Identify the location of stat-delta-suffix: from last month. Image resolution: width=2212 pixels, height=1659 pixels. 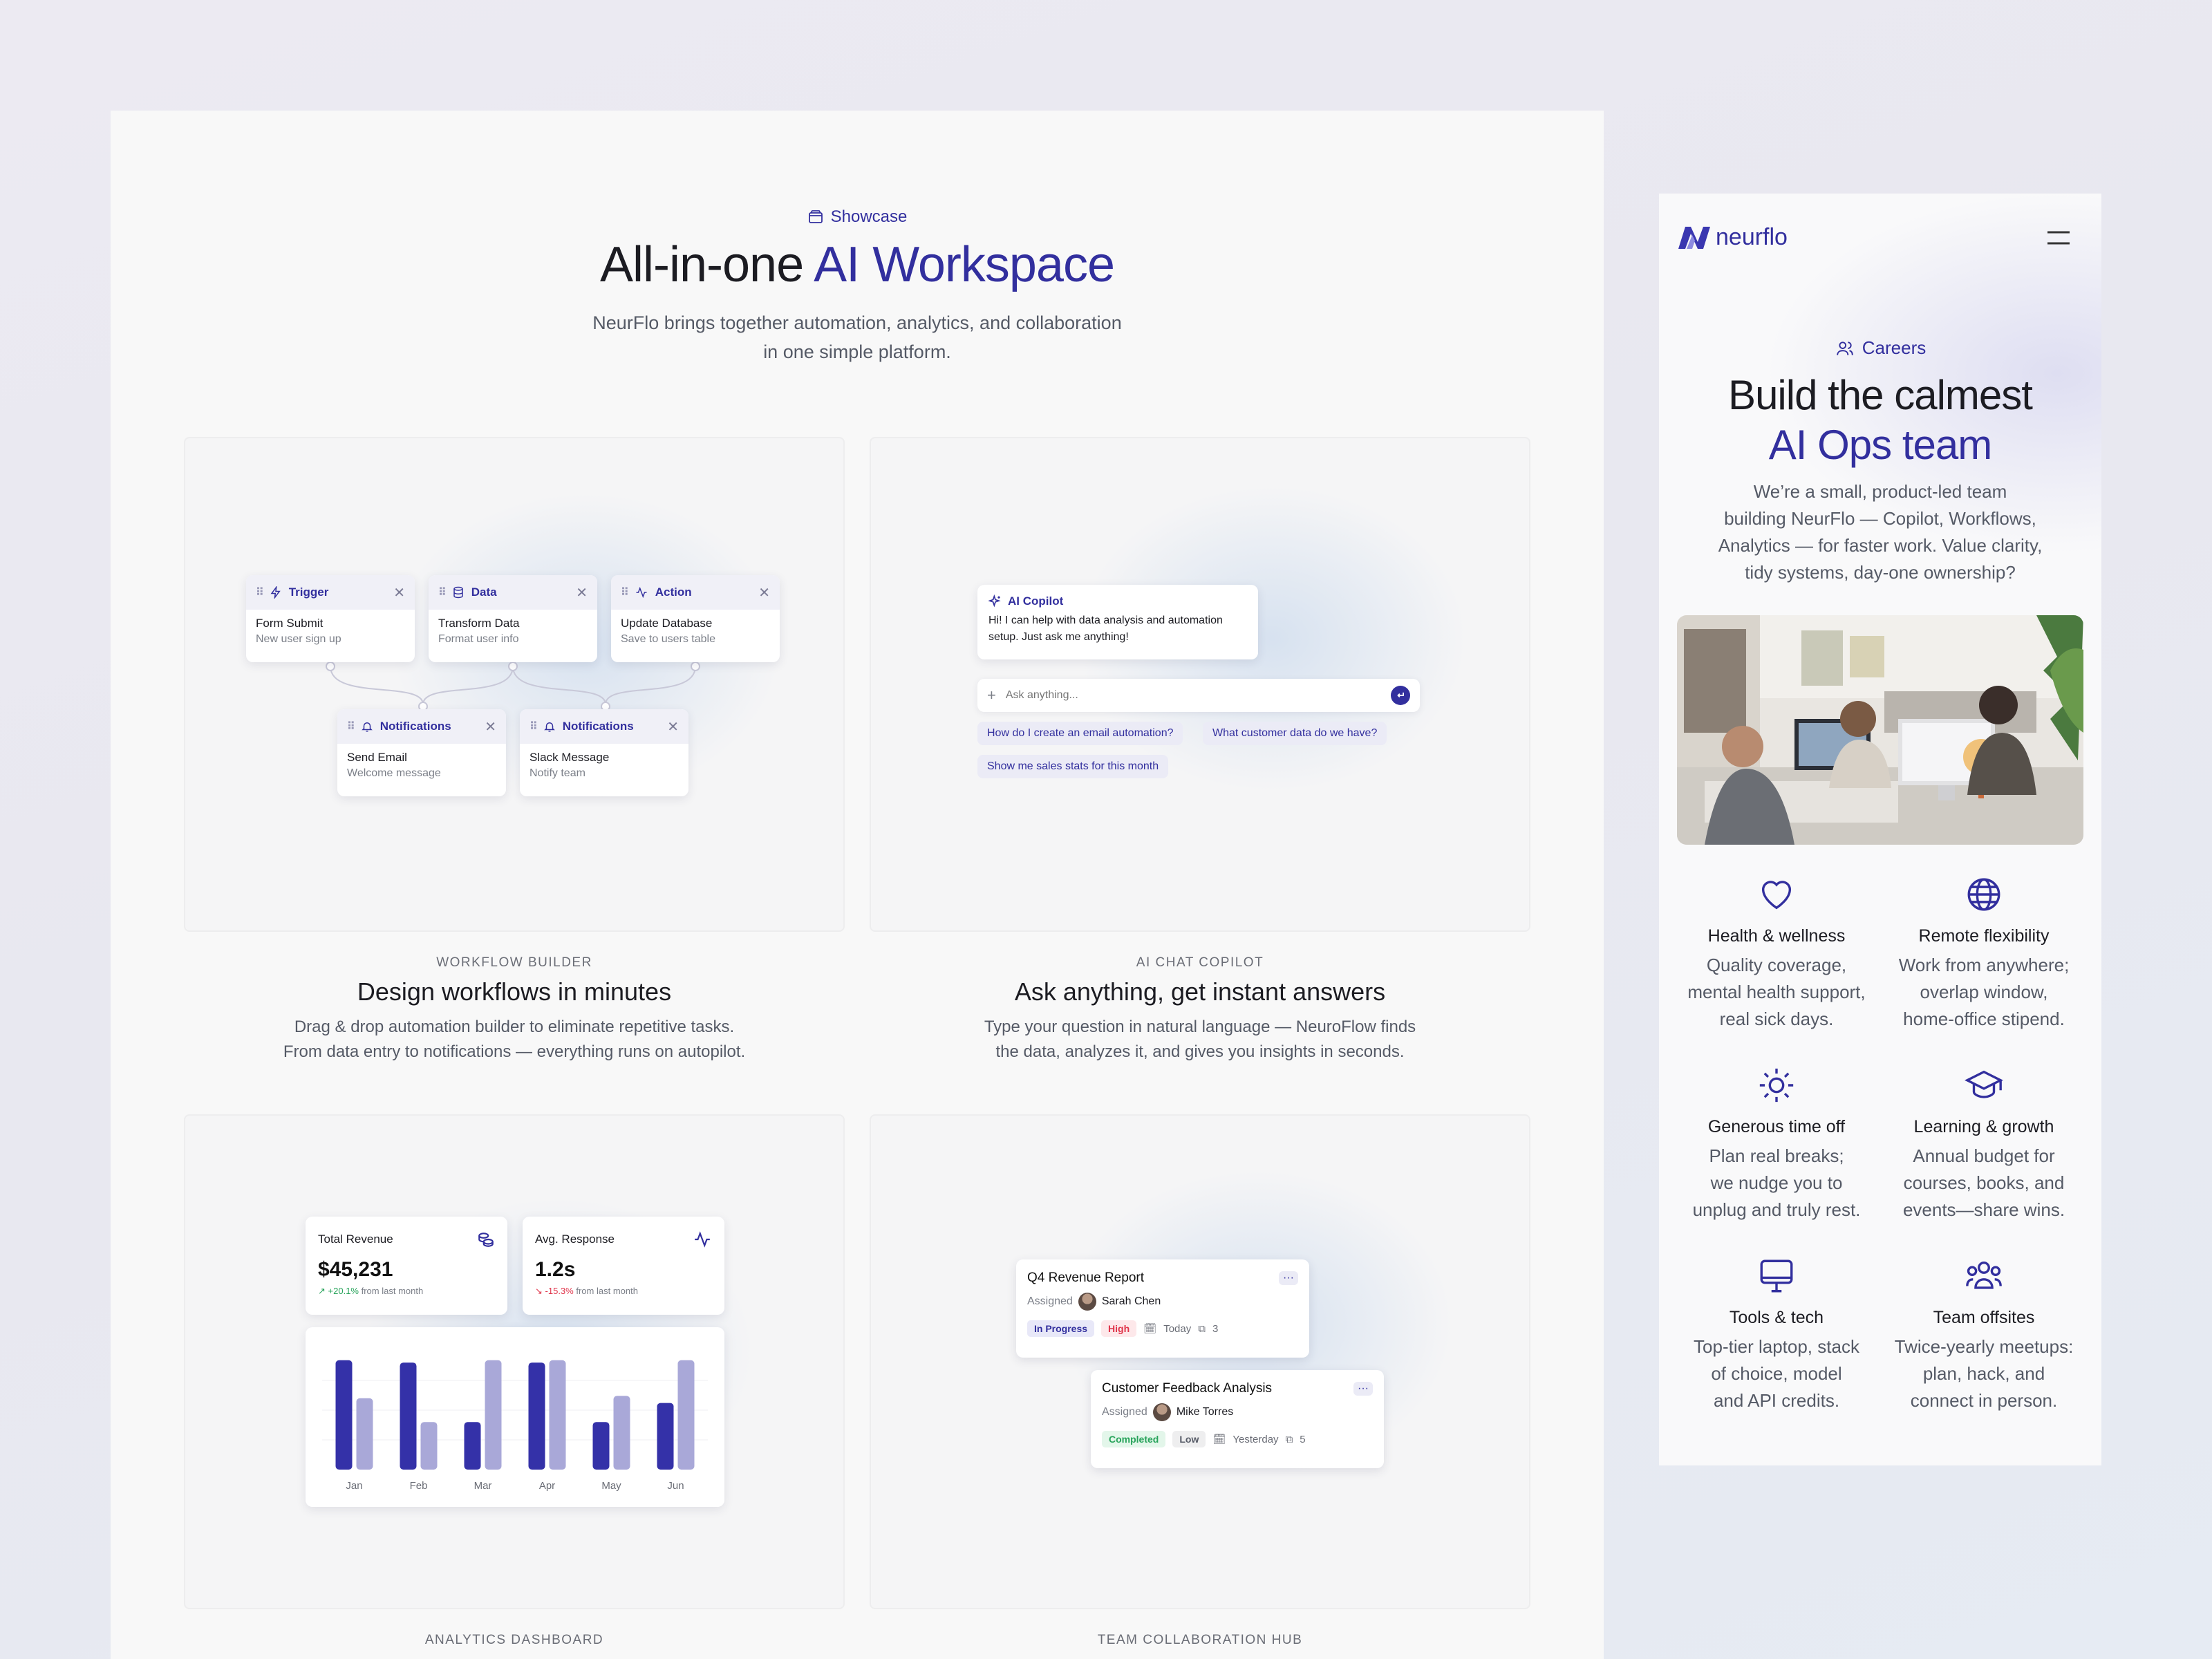
(607, 1291).